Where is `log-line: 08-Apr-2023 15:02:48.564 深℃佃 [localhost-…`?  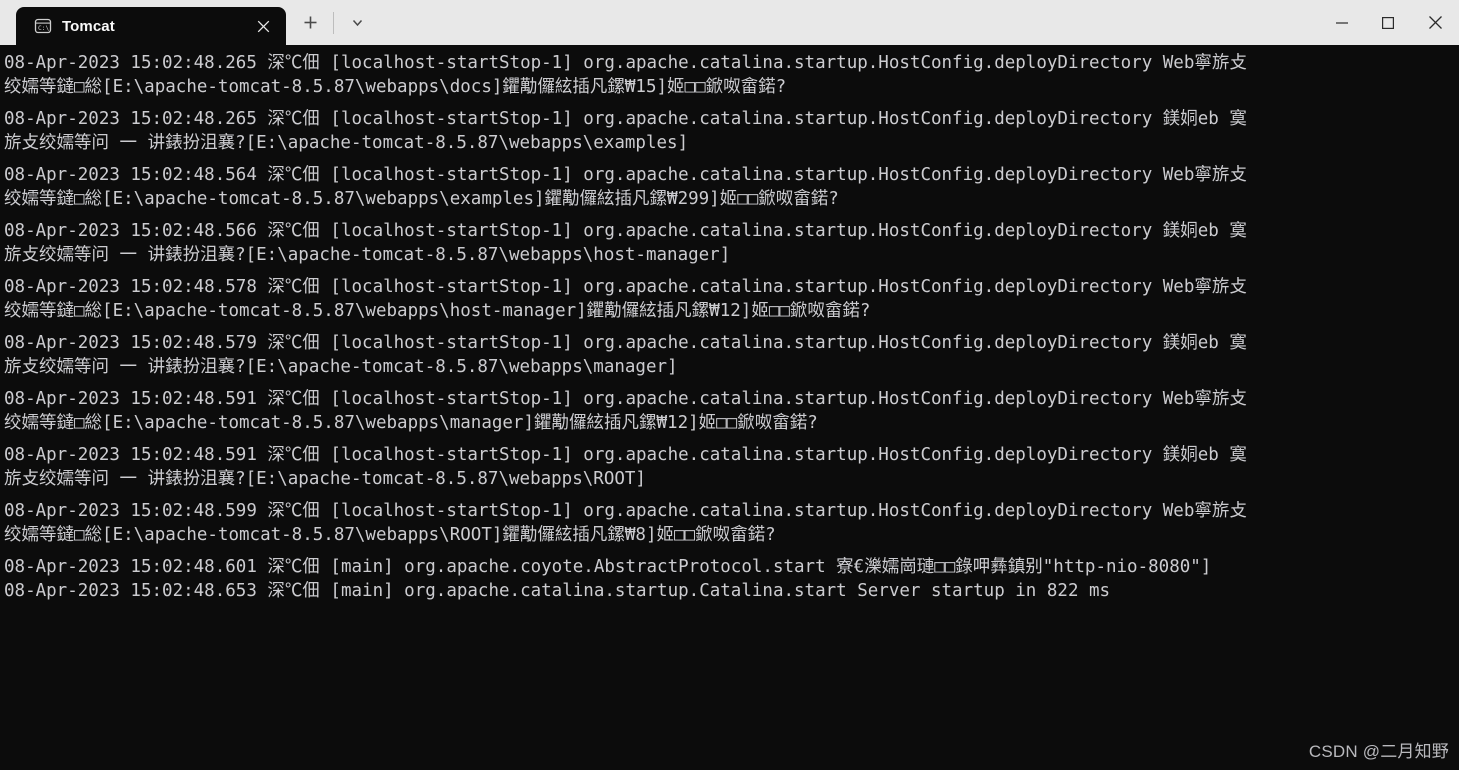 log-line: 08-Apr-2023 15:02:48.564 深℃佃 [localhost-… is located at coordinates (625, 175).